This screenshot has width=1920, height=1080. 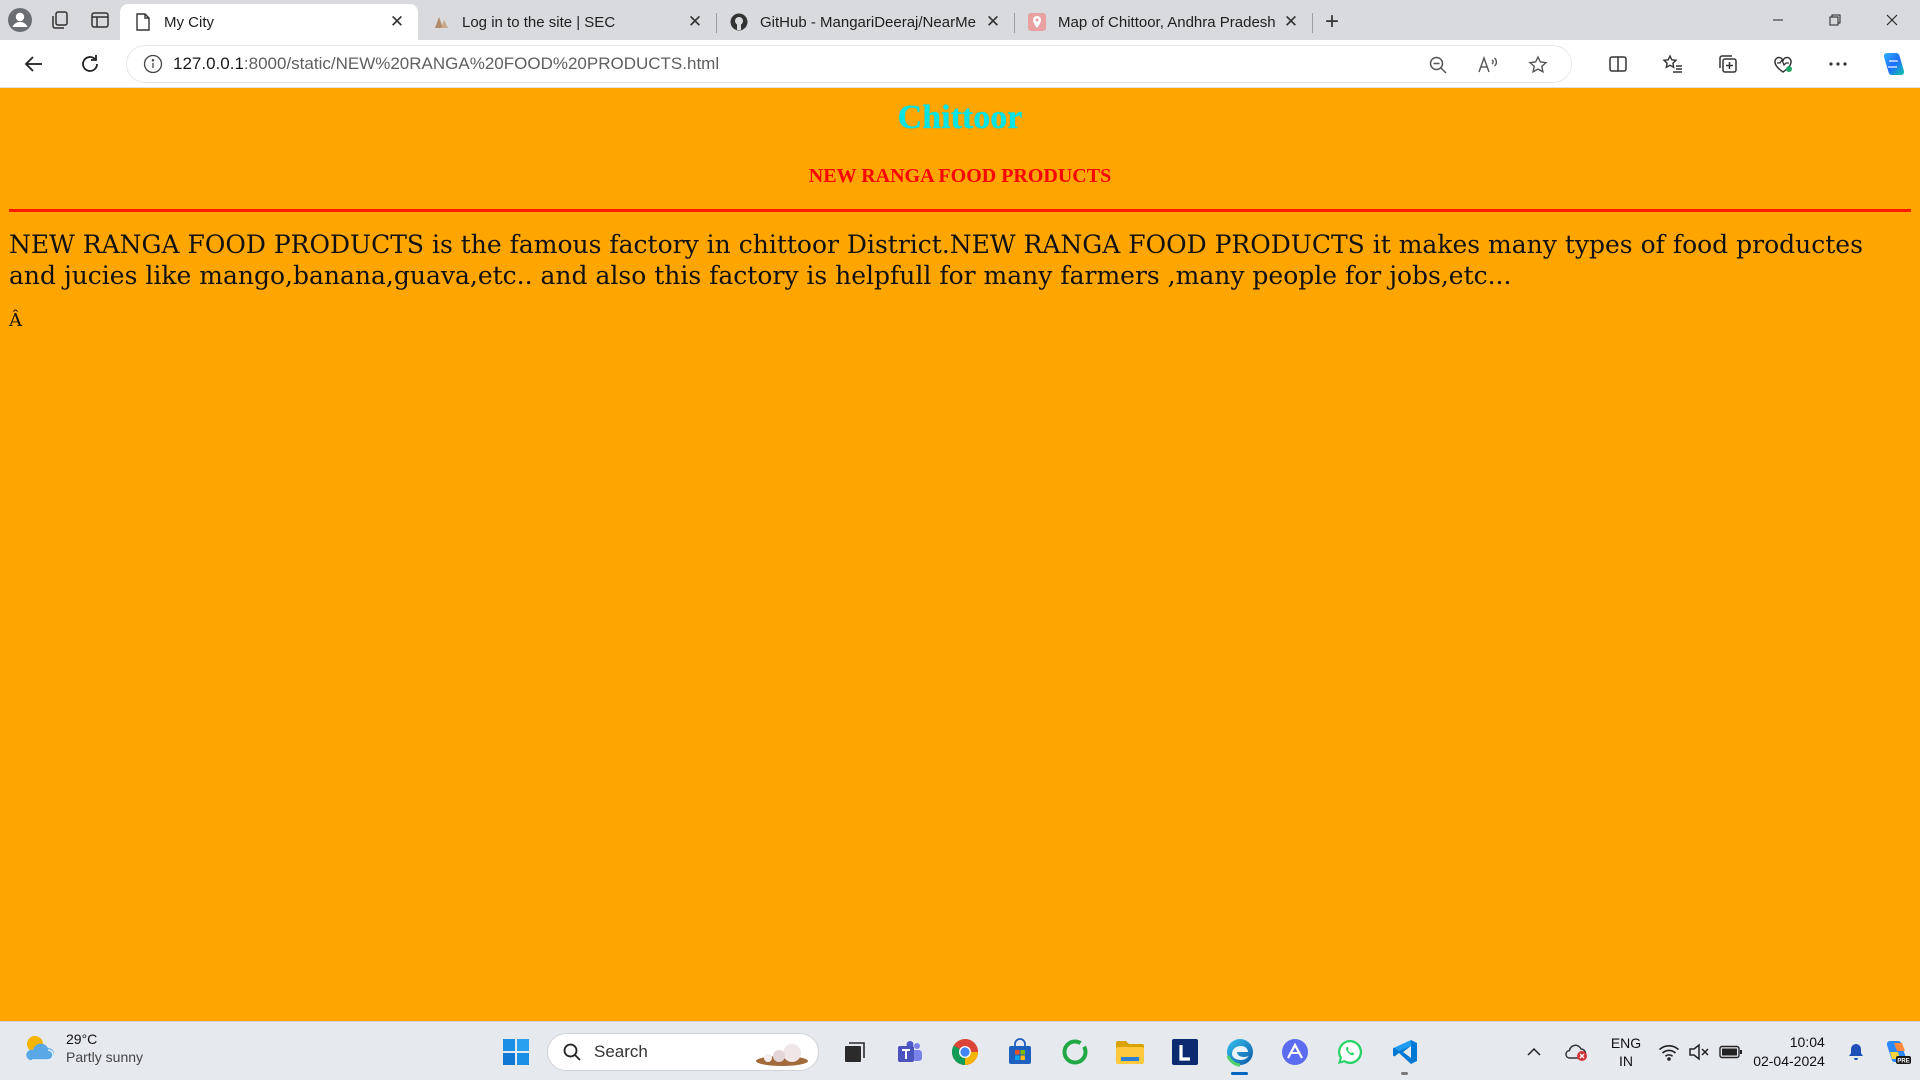 I want to click on workspaces-button, so click(x=60, y=20).